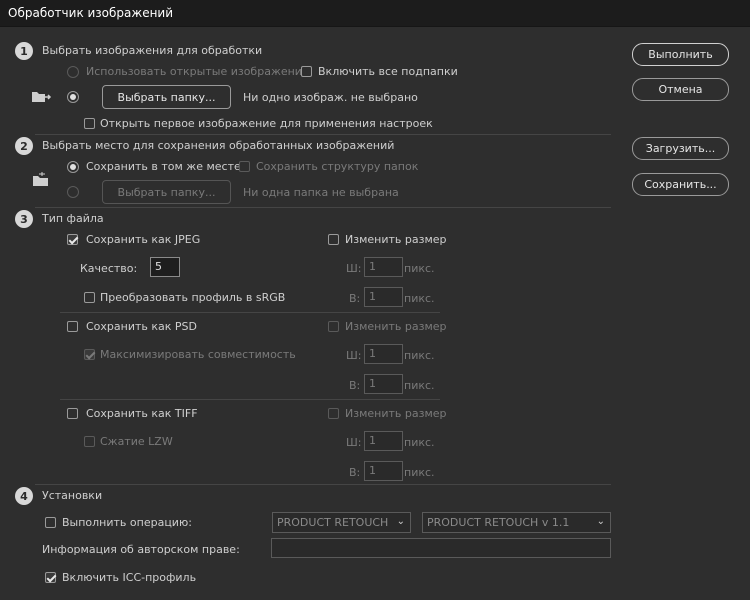  What do you see at coordinates (163, 166) in the screenshot?
I see `save-same-place-label: Сохранить в том же месте` at bounding box center [163, 166].